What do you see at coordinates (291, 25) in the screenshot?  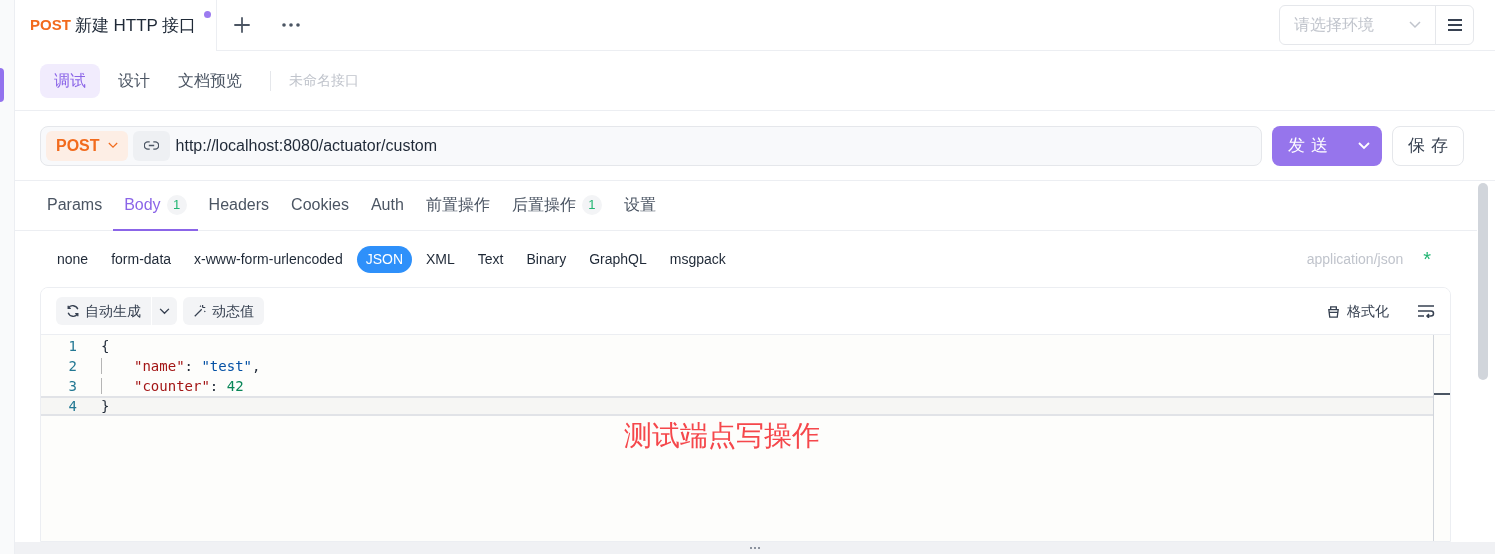 I see `more-icon` at bounding box center [291, 25].